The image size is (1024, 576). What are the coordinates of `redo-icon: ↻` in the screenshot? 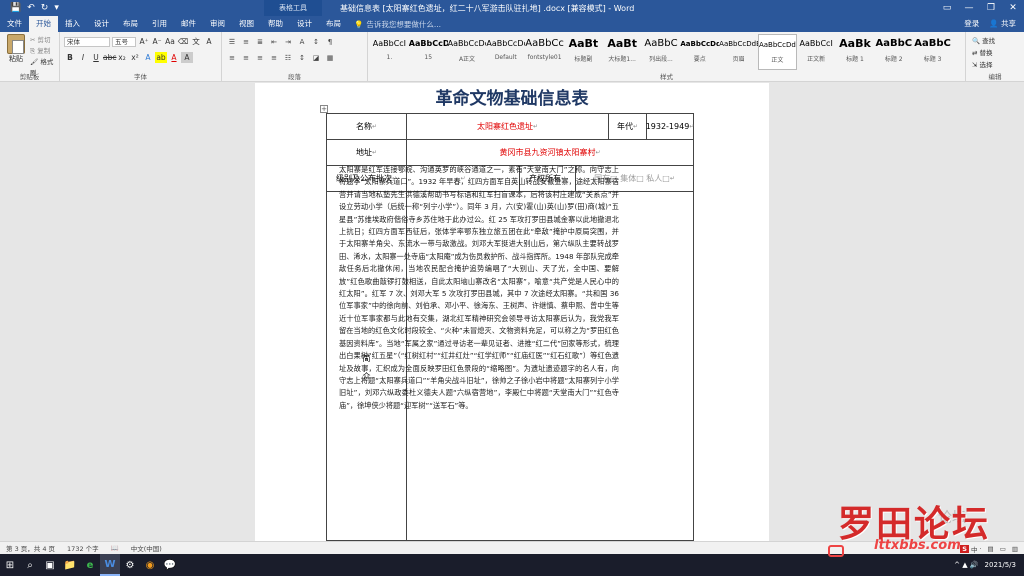 It's located at (45, 8).